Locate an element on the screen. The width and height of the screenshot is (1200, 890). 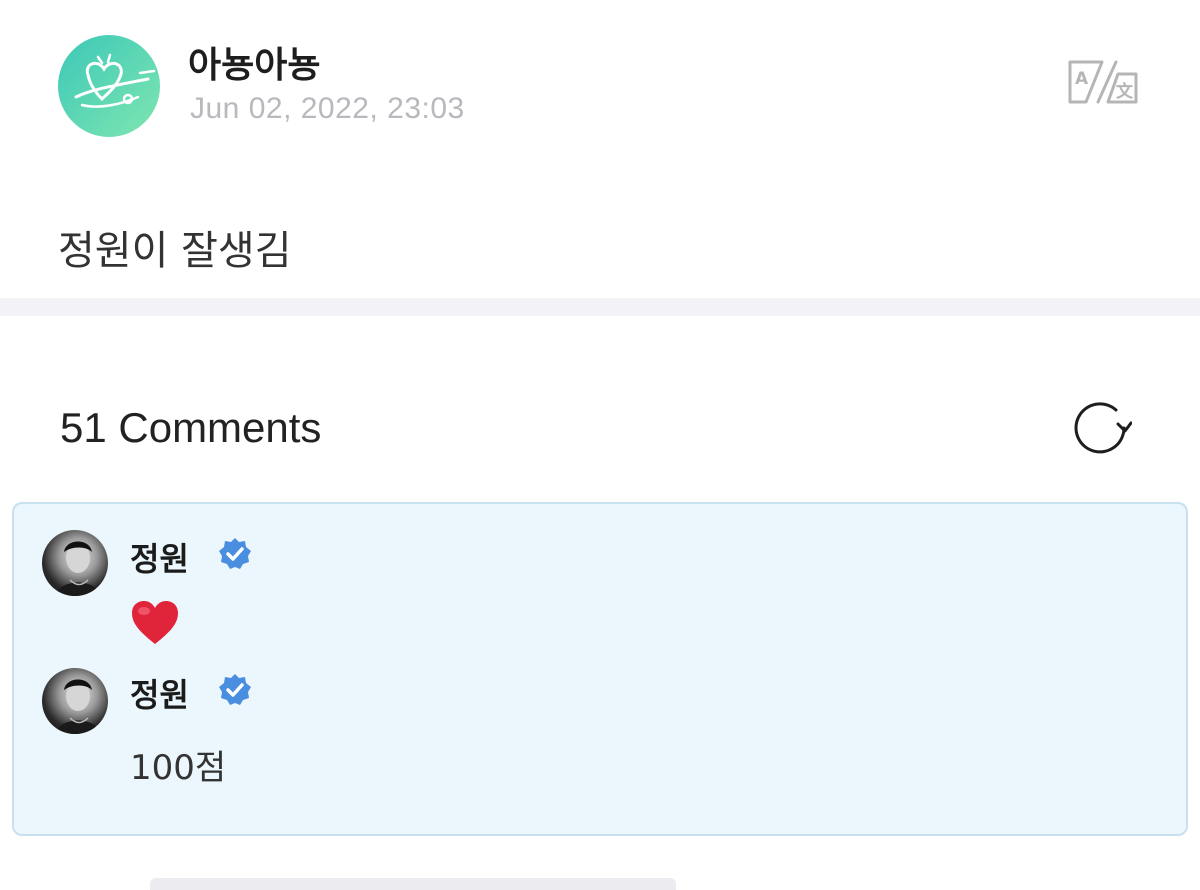
svg-text: A is located at coordinates (1082, 79).